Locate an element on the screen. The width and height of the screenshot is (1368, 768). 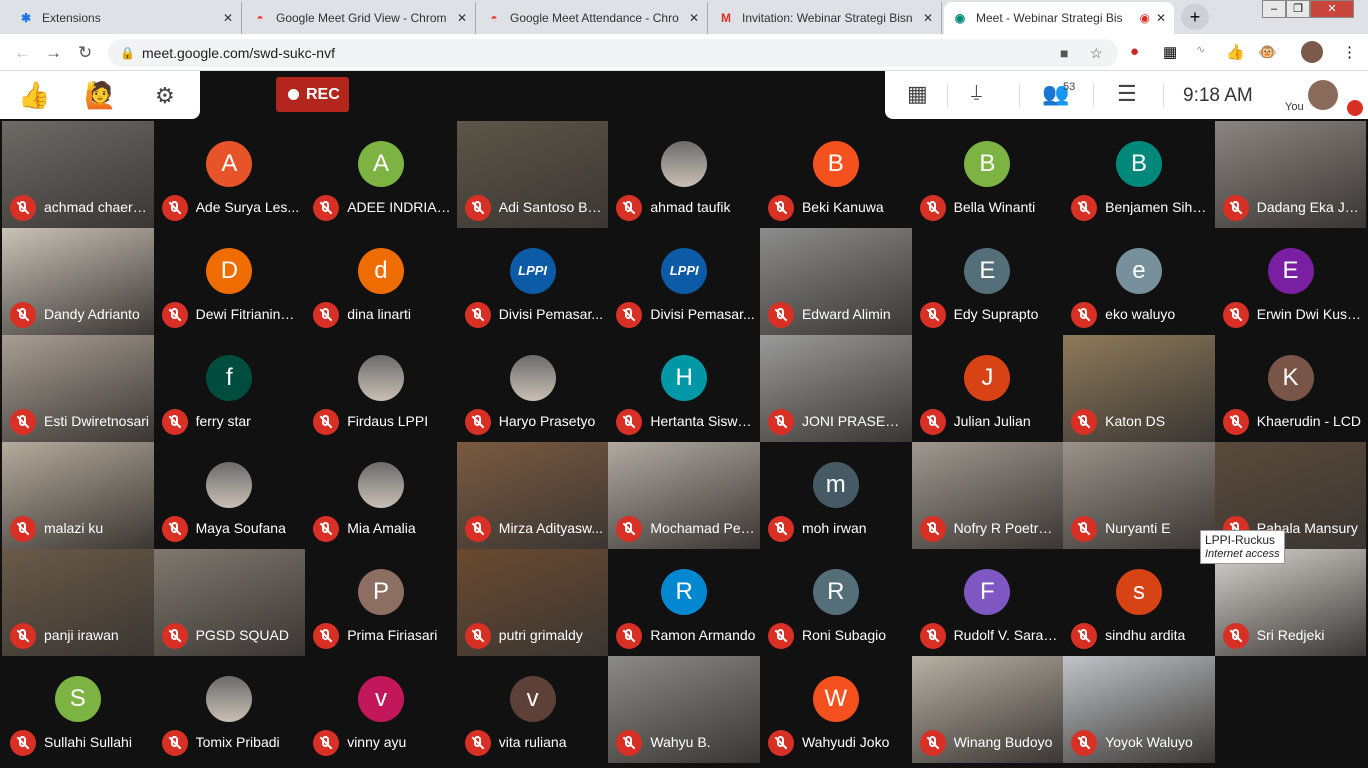
back-button: ← is located at coordinates (22, 53).